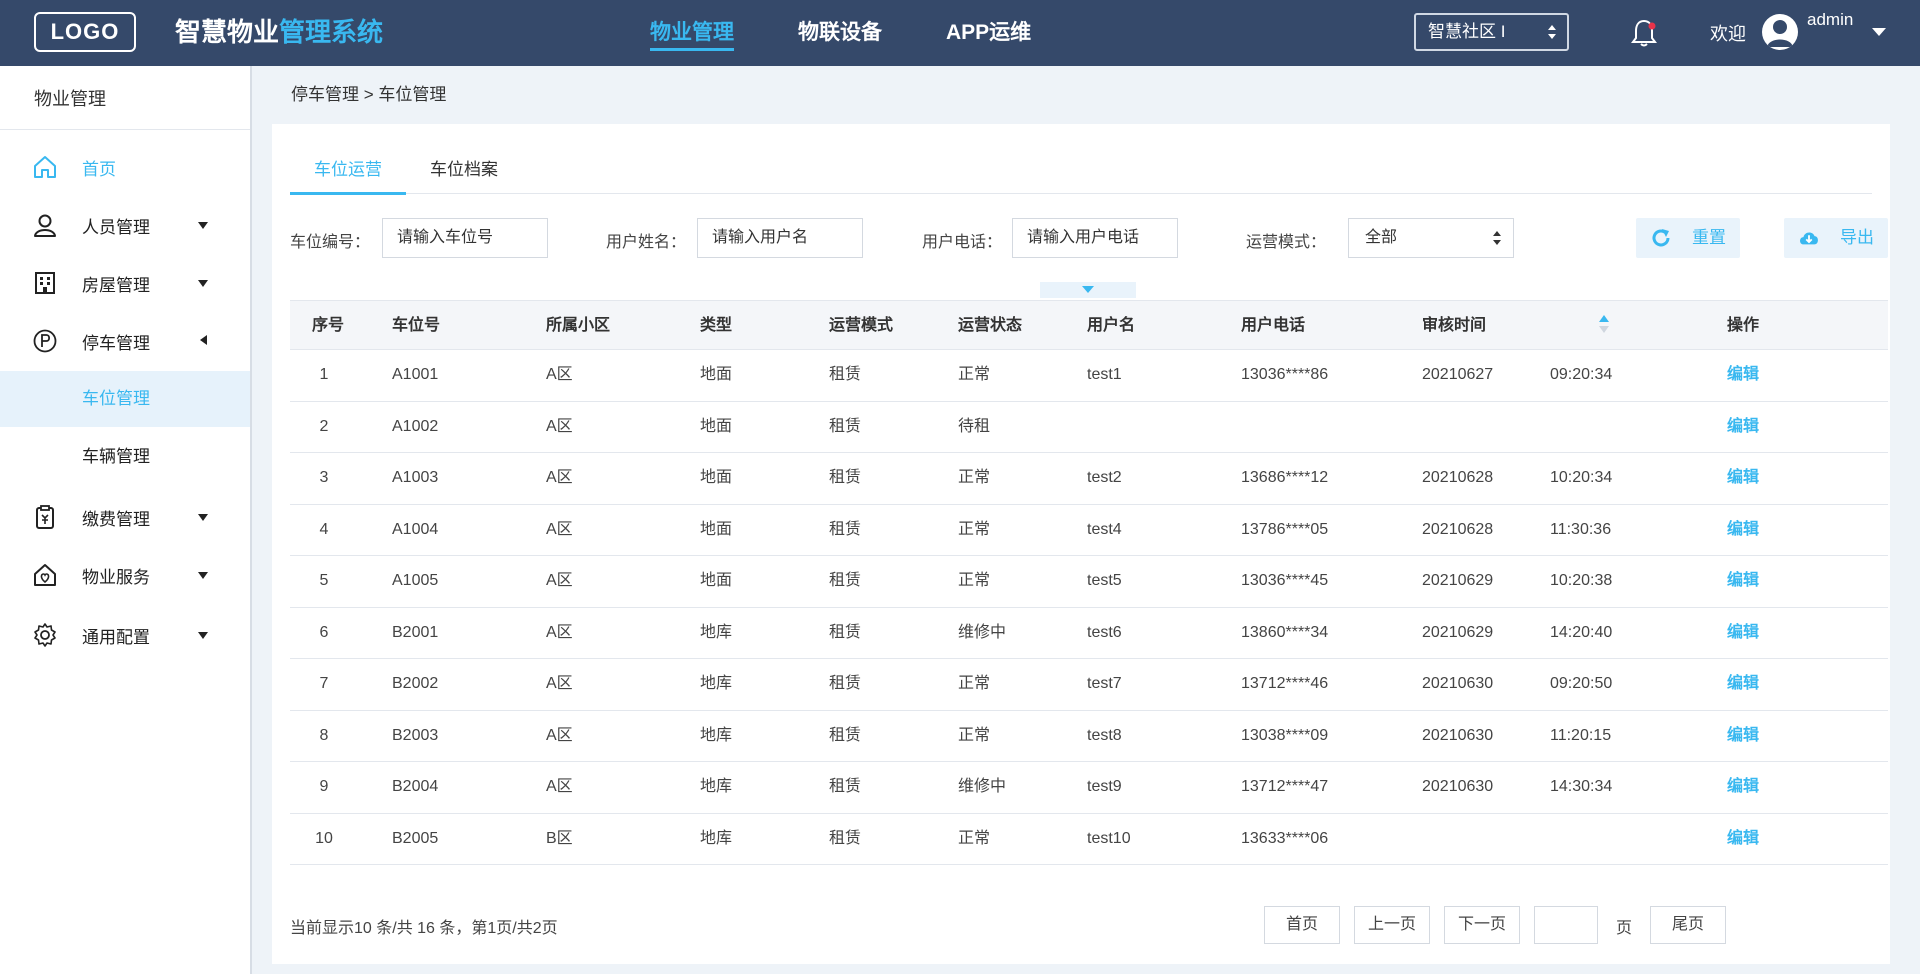 This screenshot has width=1920, height=974. What do you see at coordinates (692, 33) in the screenshot?
I see `nav-property-management: 物业管理` at bounding box center [692, 33].